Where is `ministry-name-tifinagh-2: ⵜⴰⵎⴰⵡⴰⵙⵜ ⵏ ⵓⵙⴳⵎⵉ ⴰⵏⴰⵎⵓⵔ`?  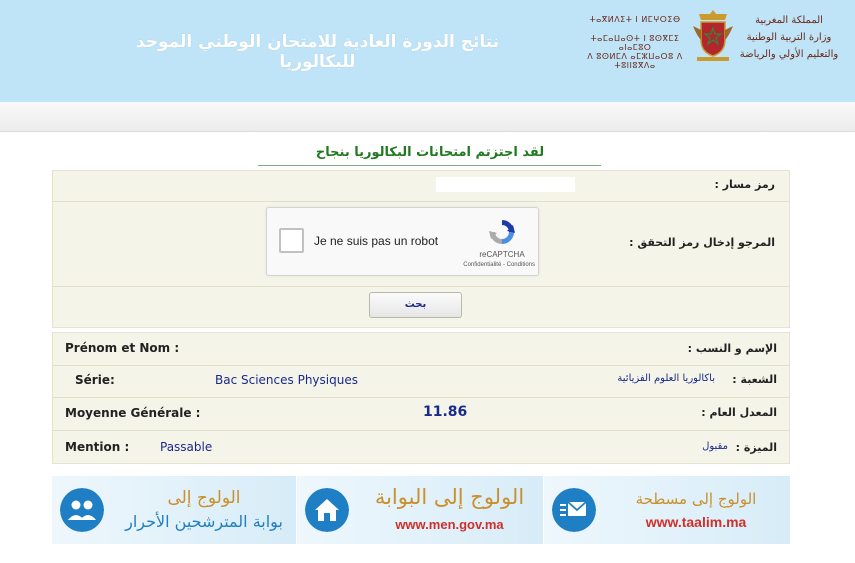 ministry-name-tifinagh-2: ⵜⴰⵎⴰⵡⴰⵙⵜ ⵏ ⵓⵙⴳⵎⵉ ⴰⵏⴰⵎⵓⵔ is located at coordinates (635, 43).